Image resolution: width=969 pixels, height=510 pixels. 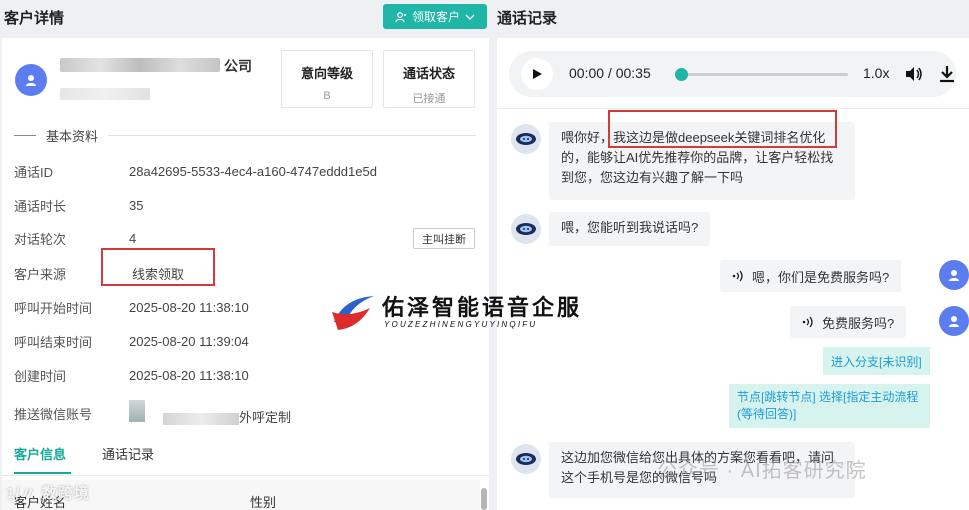 What do you see at coordinates (201, 418) in the screenshot?
I see `wechat-name-redacted` at bounding box center [201, 418].